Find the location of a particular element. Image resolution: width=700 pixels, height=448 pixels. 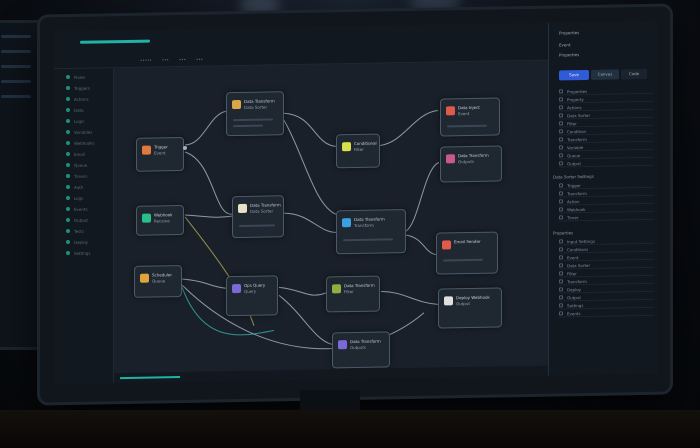

sidebar-item: Output is located at coordinates (89, 219).